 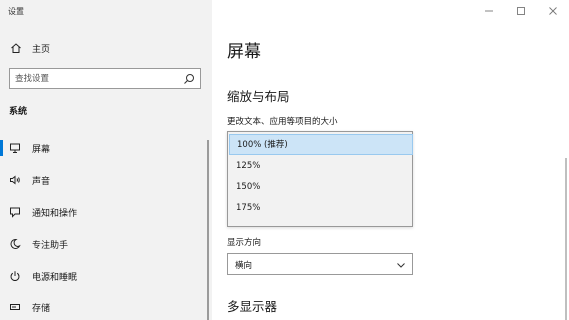 What do you see at coordinates (106, 307) in the screenshot?
I see `sidebar-item-storage: 存储` at bounding box center [106, 307].